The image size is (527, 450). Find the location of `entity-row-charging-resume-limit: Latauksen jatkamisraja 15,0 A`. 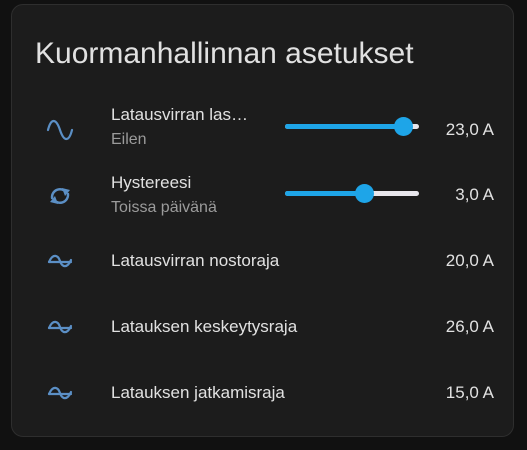

entity-row-charging-resume-limit: Latauksen jatkamisraja 15,0 A is located at coordinates (263, 393).